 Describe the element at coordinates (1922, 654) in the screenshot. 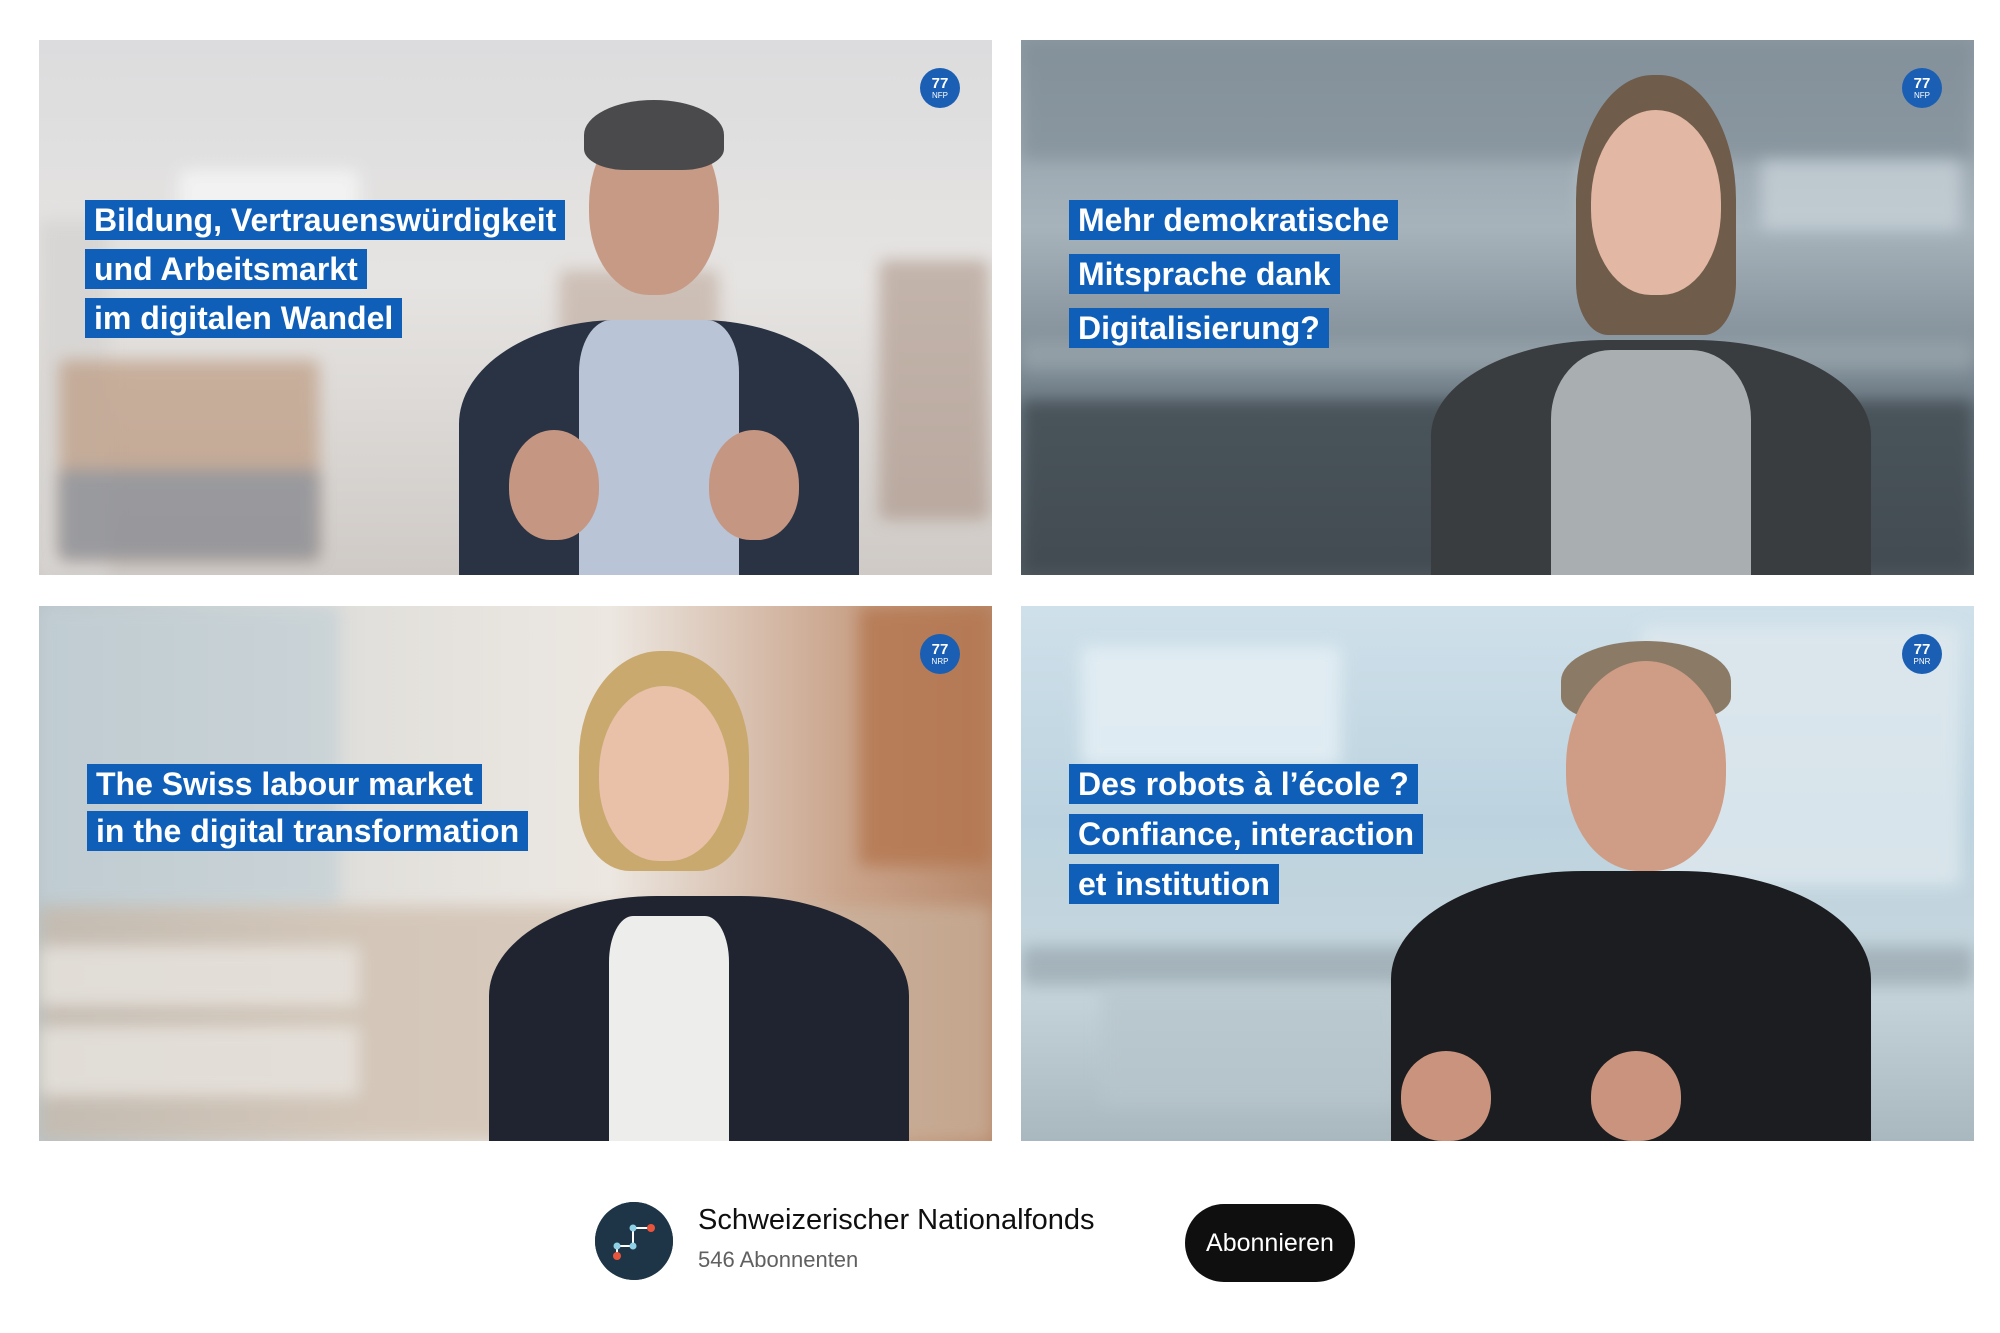

I see `pnr-logo-icon: 77 PNR` at that location.